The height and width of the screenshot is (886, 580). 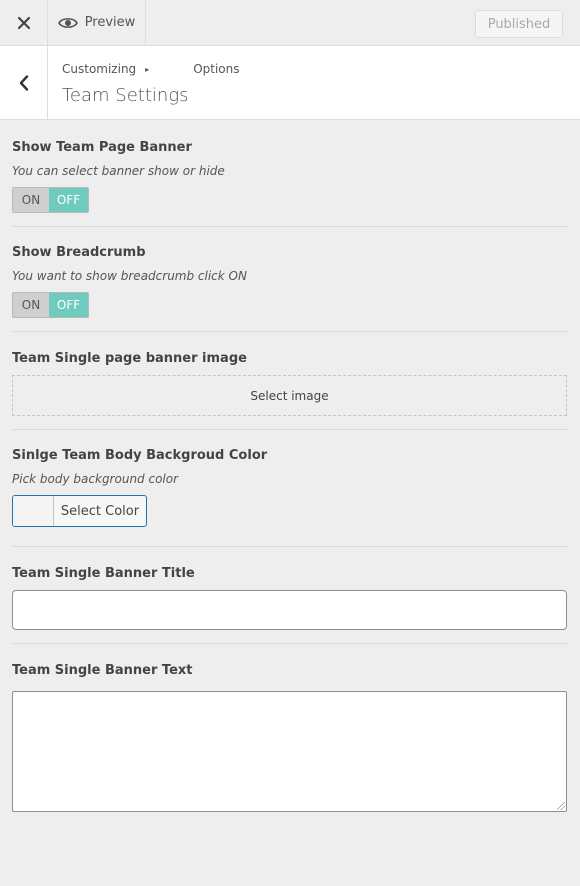 I want to click on resize-handle-icon, so click(x=561, y=806).